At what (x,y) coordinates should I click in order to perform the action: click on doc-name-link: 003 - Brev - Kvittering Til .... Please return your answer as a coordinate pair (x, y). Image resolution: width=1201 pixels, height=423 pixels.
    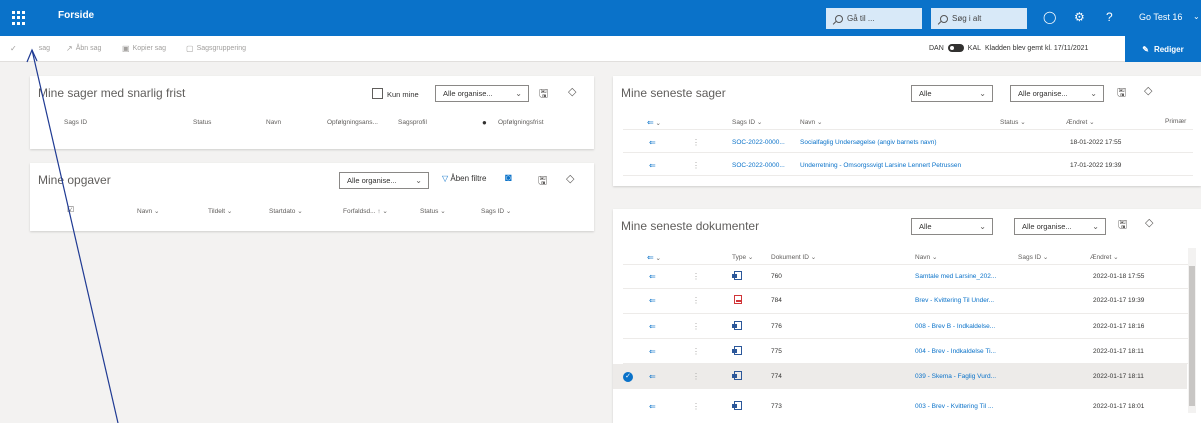
    Looking at the image, I should click on (954, 406).